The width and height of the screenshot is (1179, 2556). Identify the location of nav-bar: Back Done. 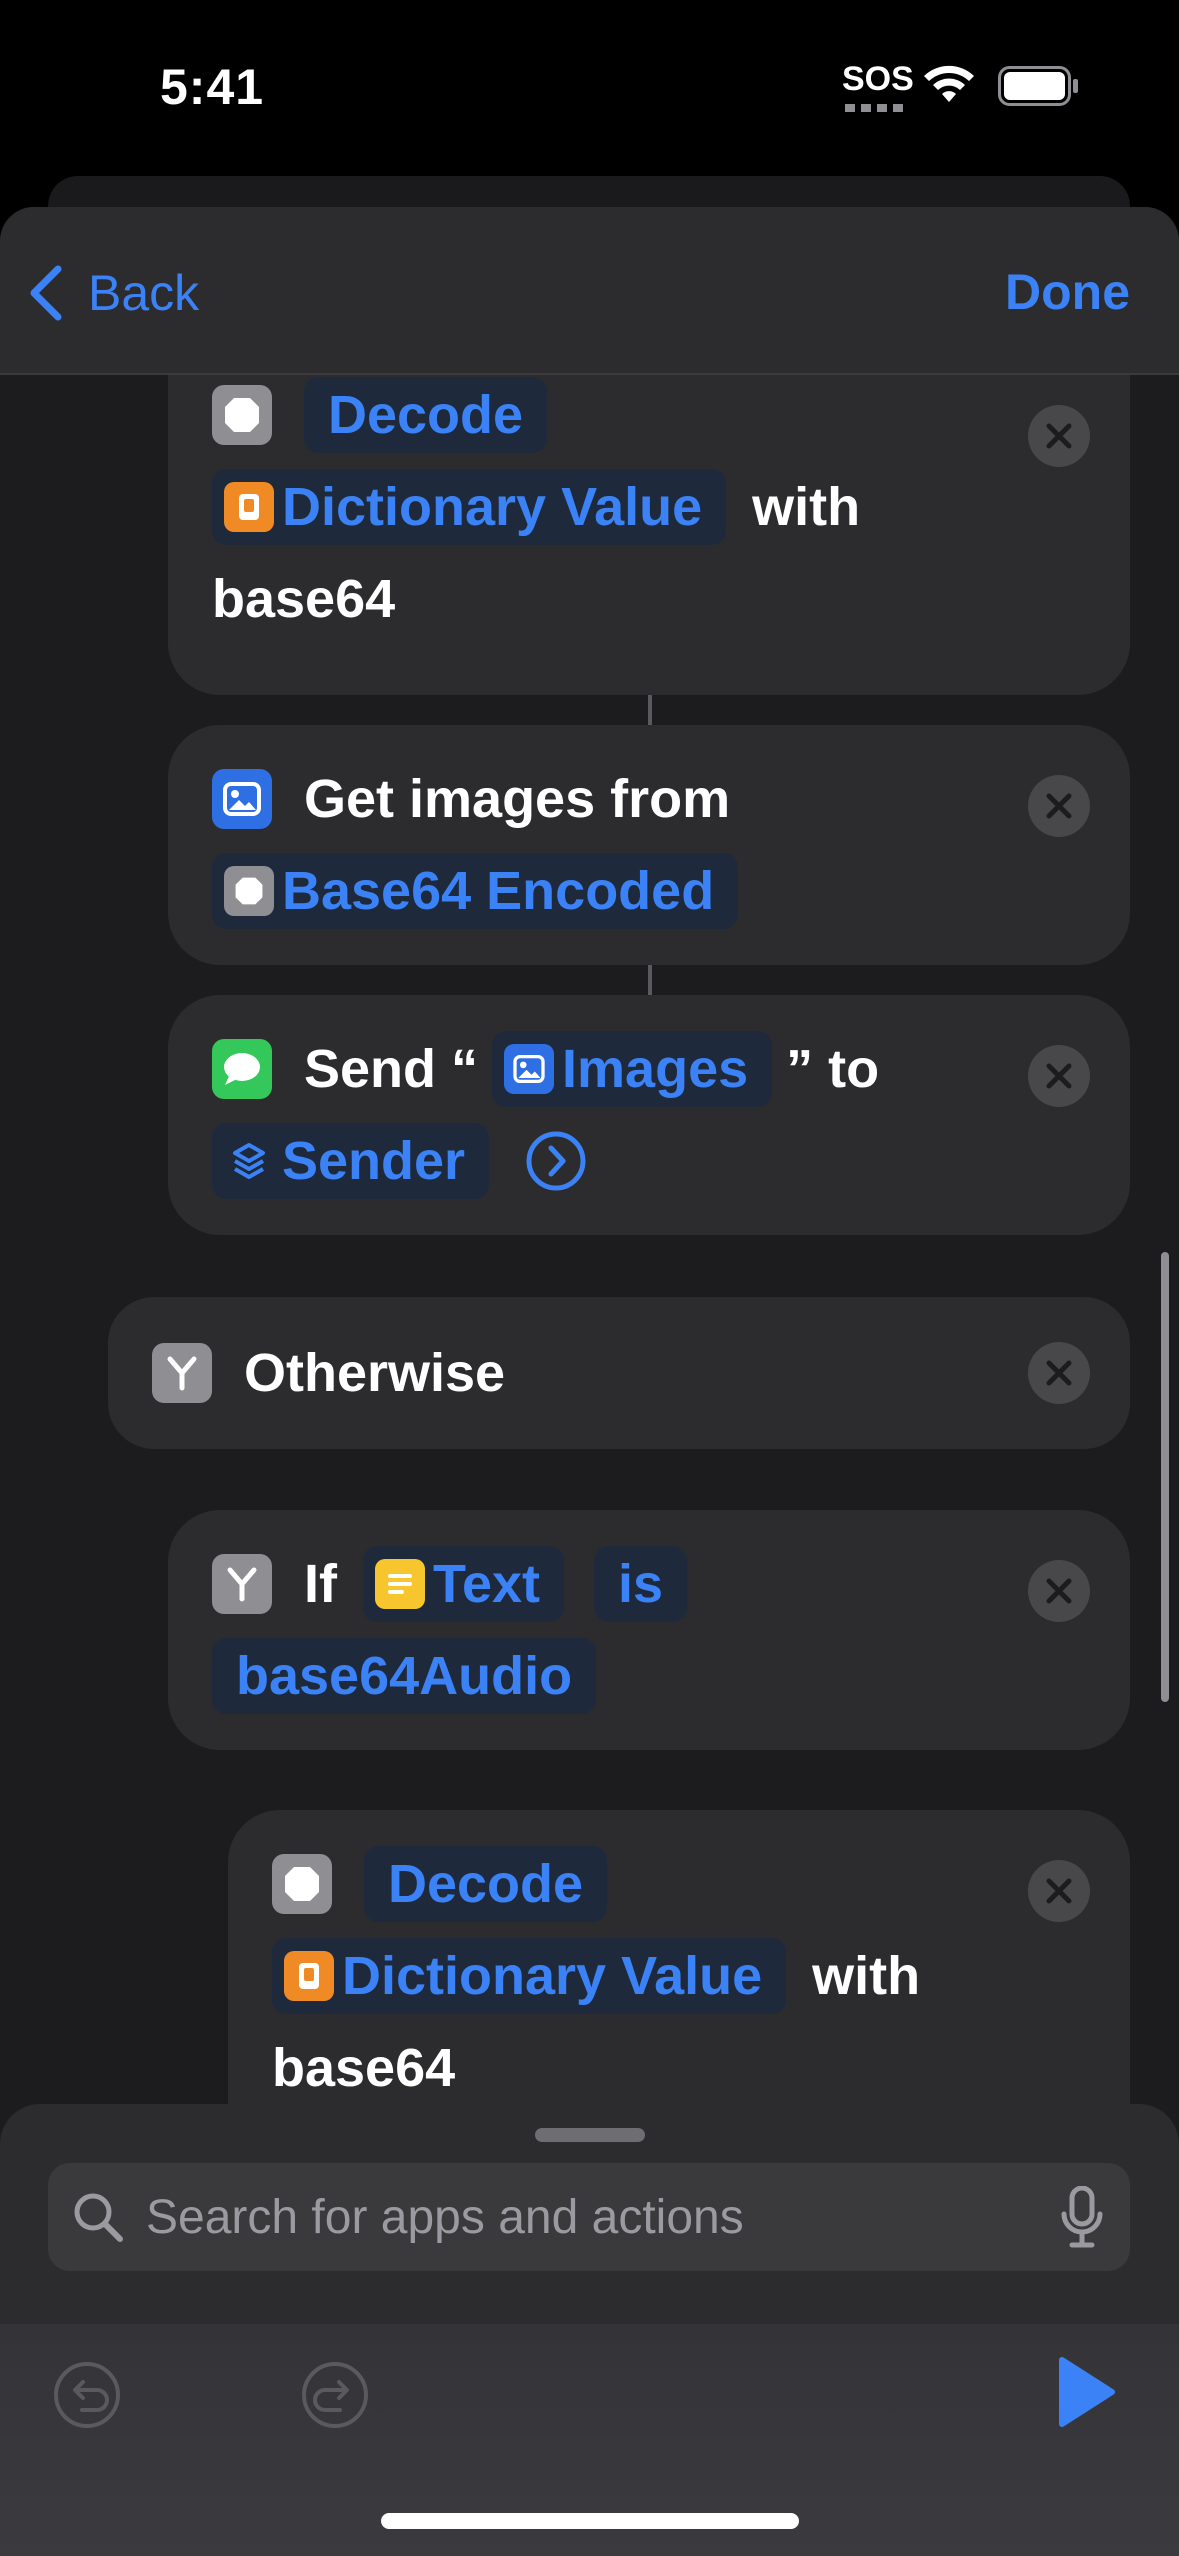
(589, 291).